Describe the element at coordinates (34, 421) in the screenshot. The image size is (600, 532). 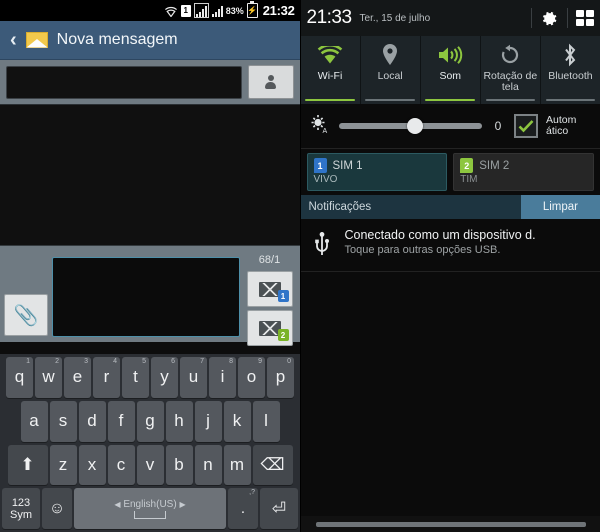
I see `key-a: a` at that location.